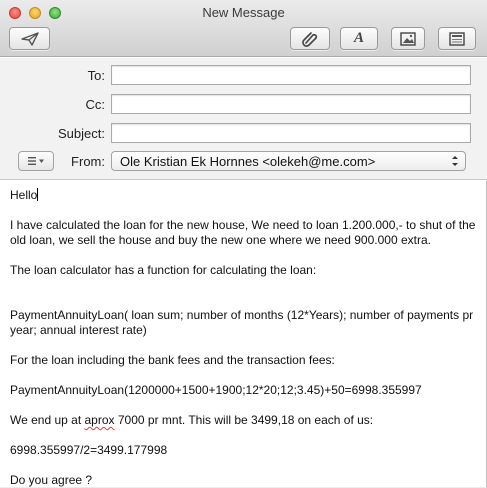  What do you see at coordinates (89, 450) in the screenshot?
I see `body-paragraph-7: 6998.355997/2=3499.177998` at bounding box center [89, 450].